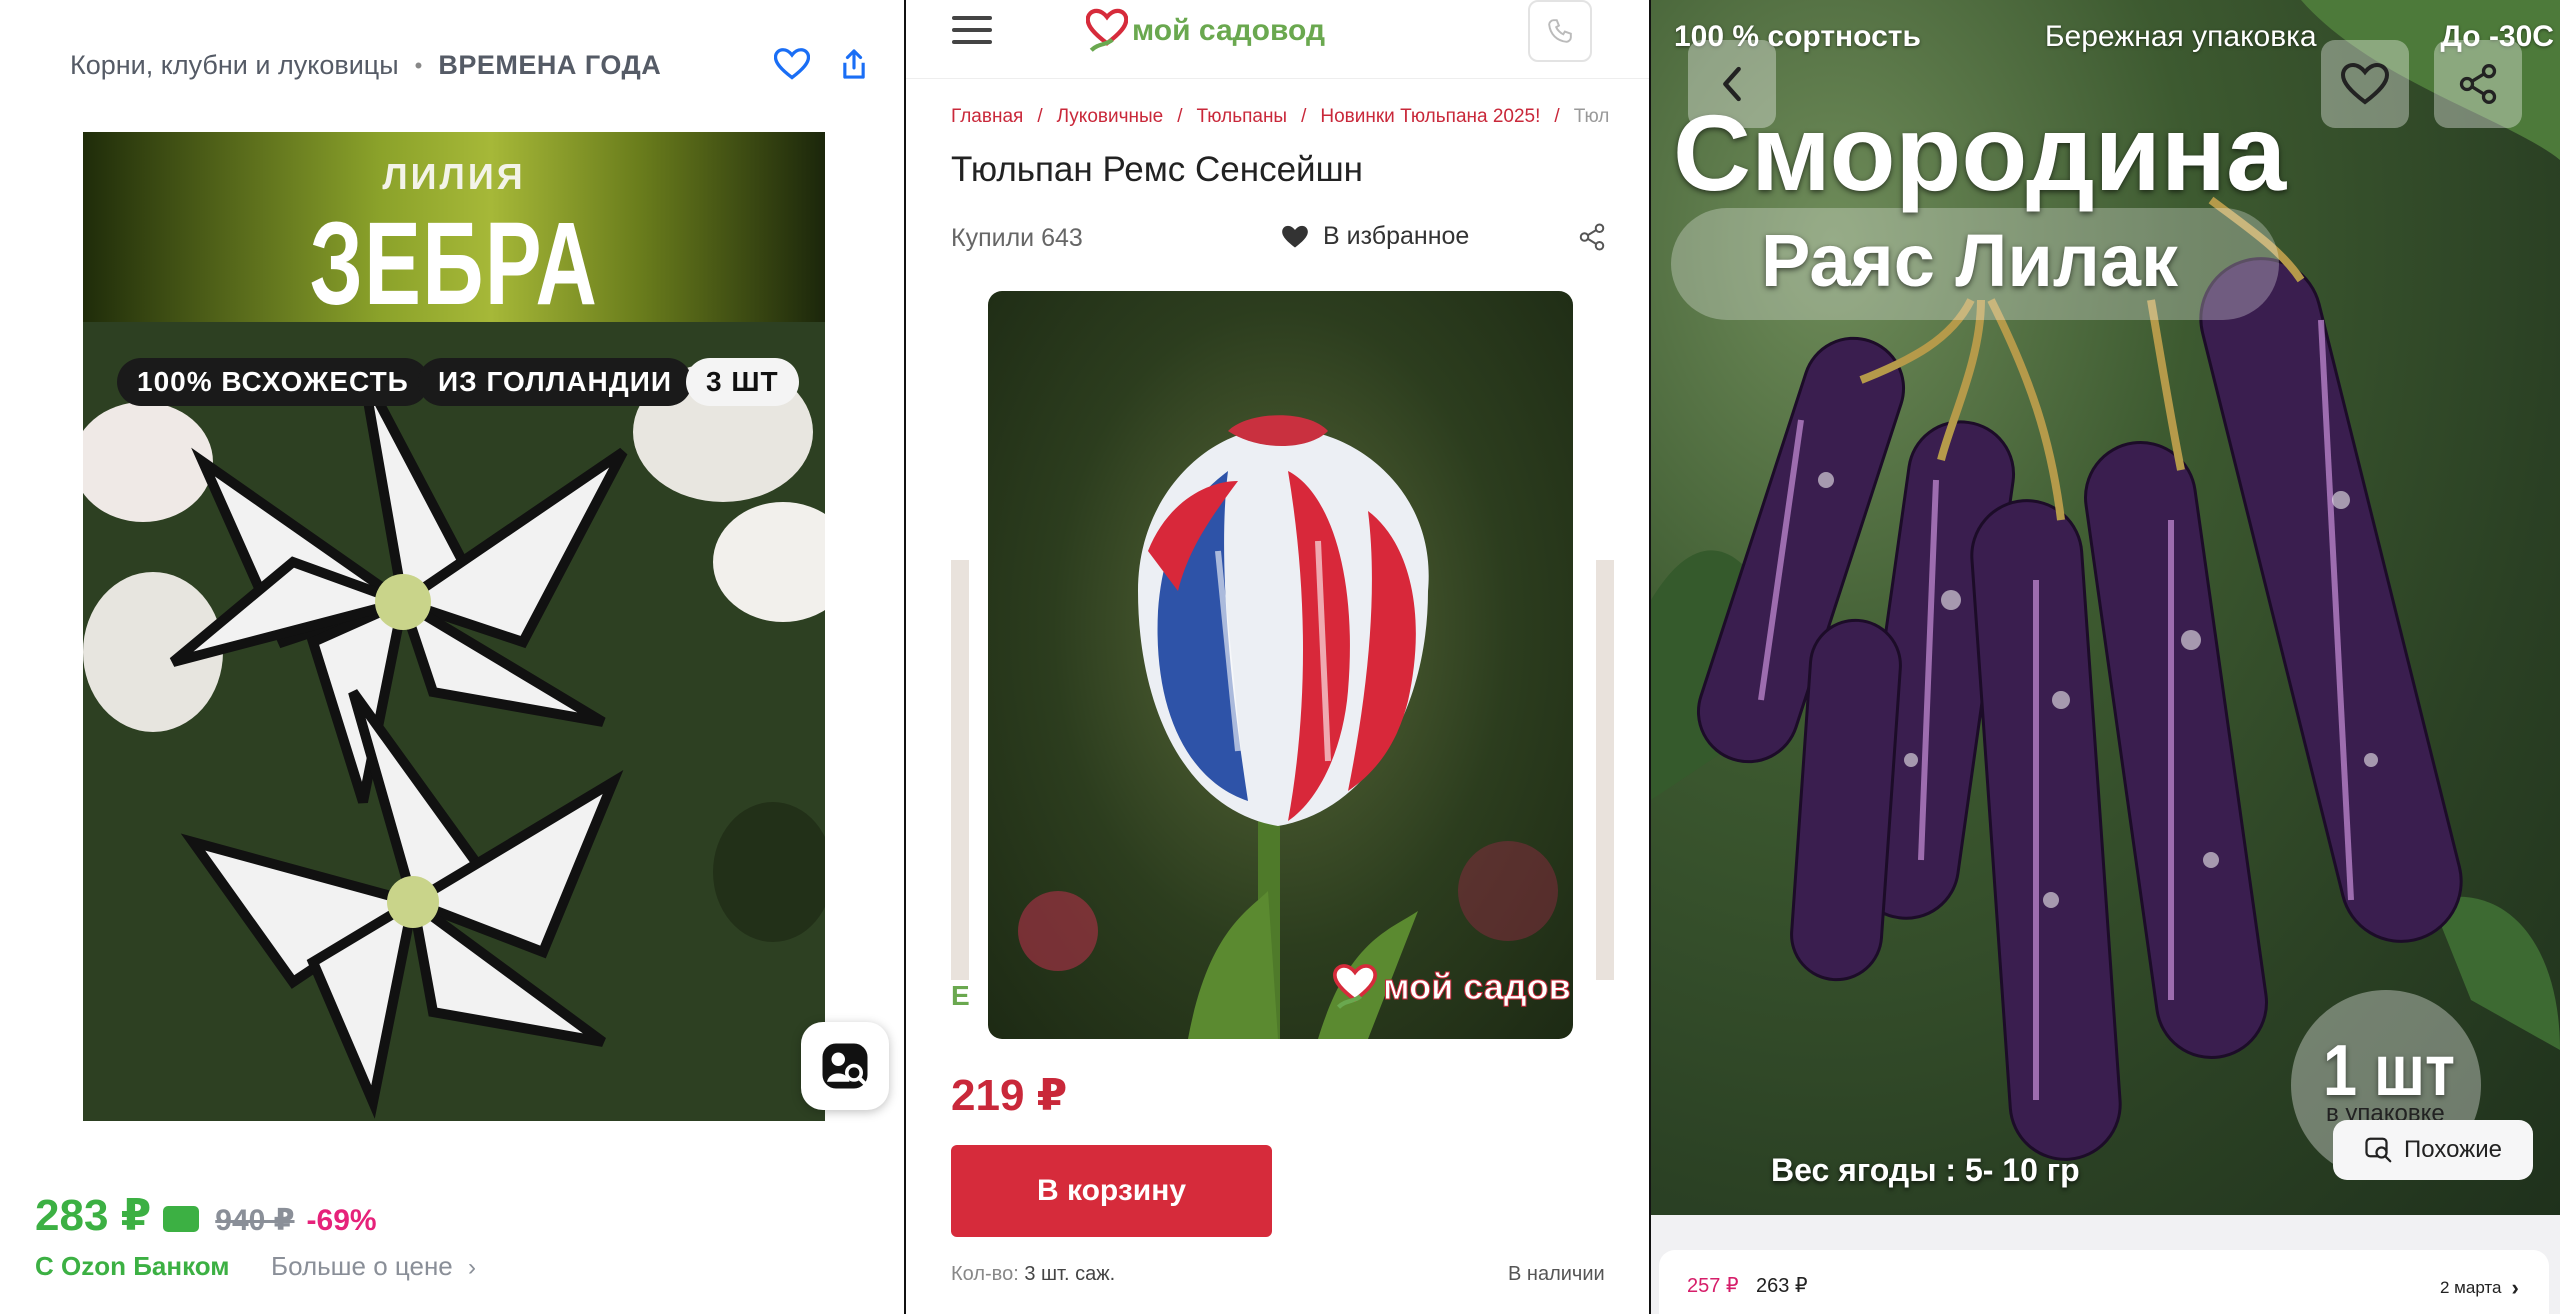 The width and height of the screenshot is (2560, 1314). What do you see at coordinates (960, 995) in the screenshot?
I see `prev-image-peek-text: Е` at bounding box center [960, 995].